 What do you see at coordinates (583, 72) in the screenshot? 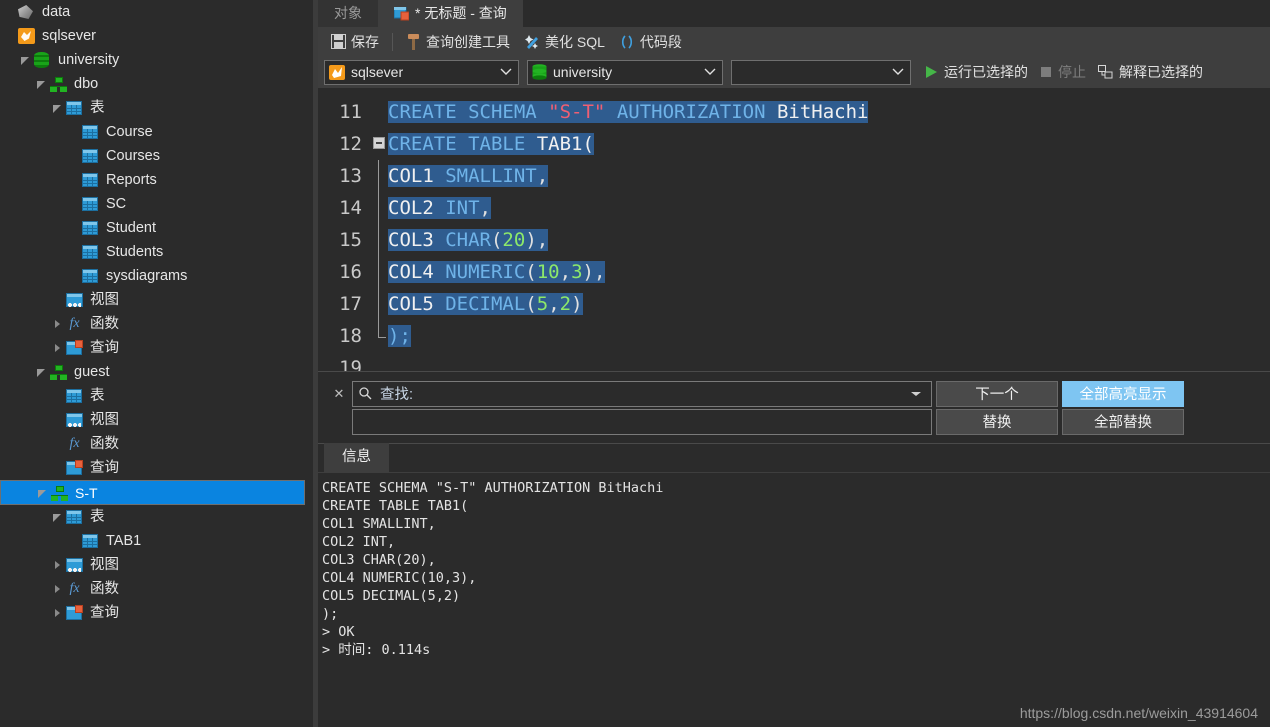
I see `database-select-value: university` at bounding box center [583, 72].